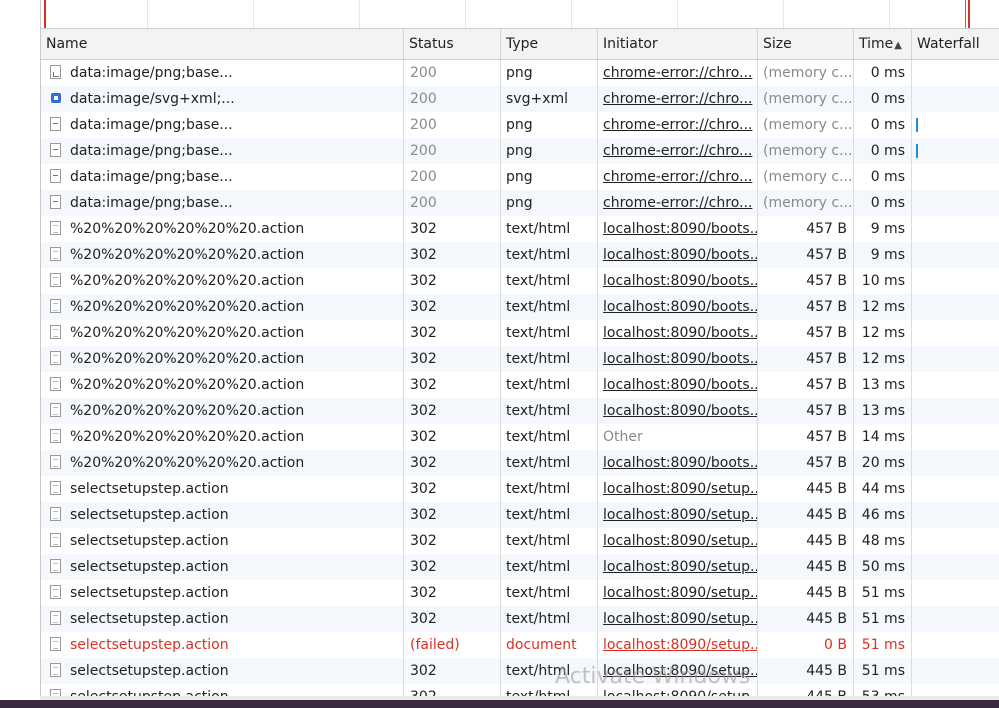  I want to click on timeline-overview, so click(520, 14).